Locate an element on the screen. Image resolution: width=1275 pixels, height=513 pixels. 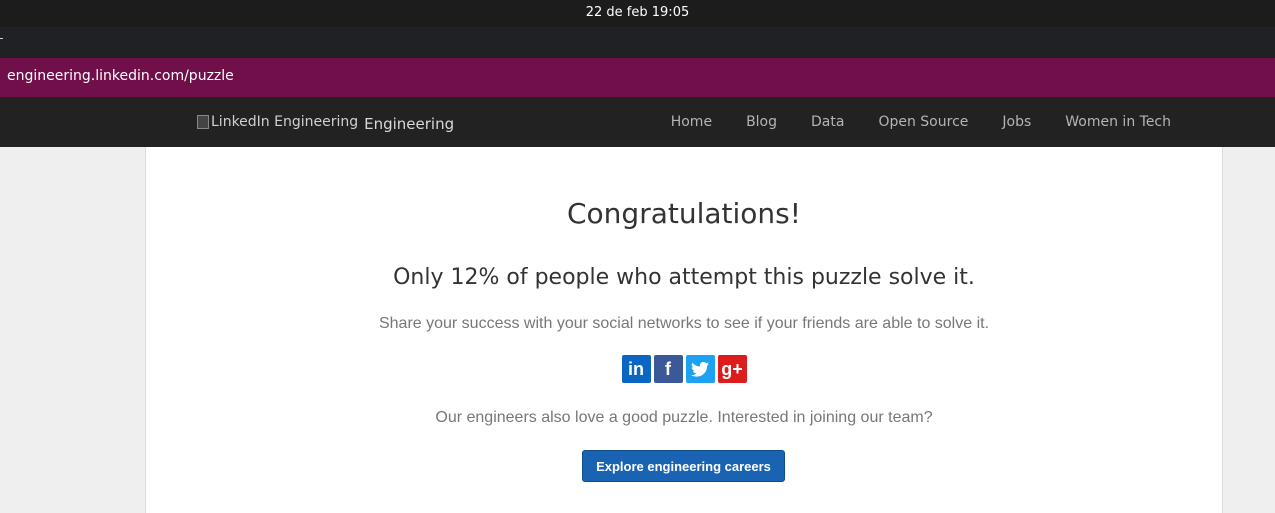
logo-alt-text: LinkedIn Engineering is located at coordinates (285, 122).